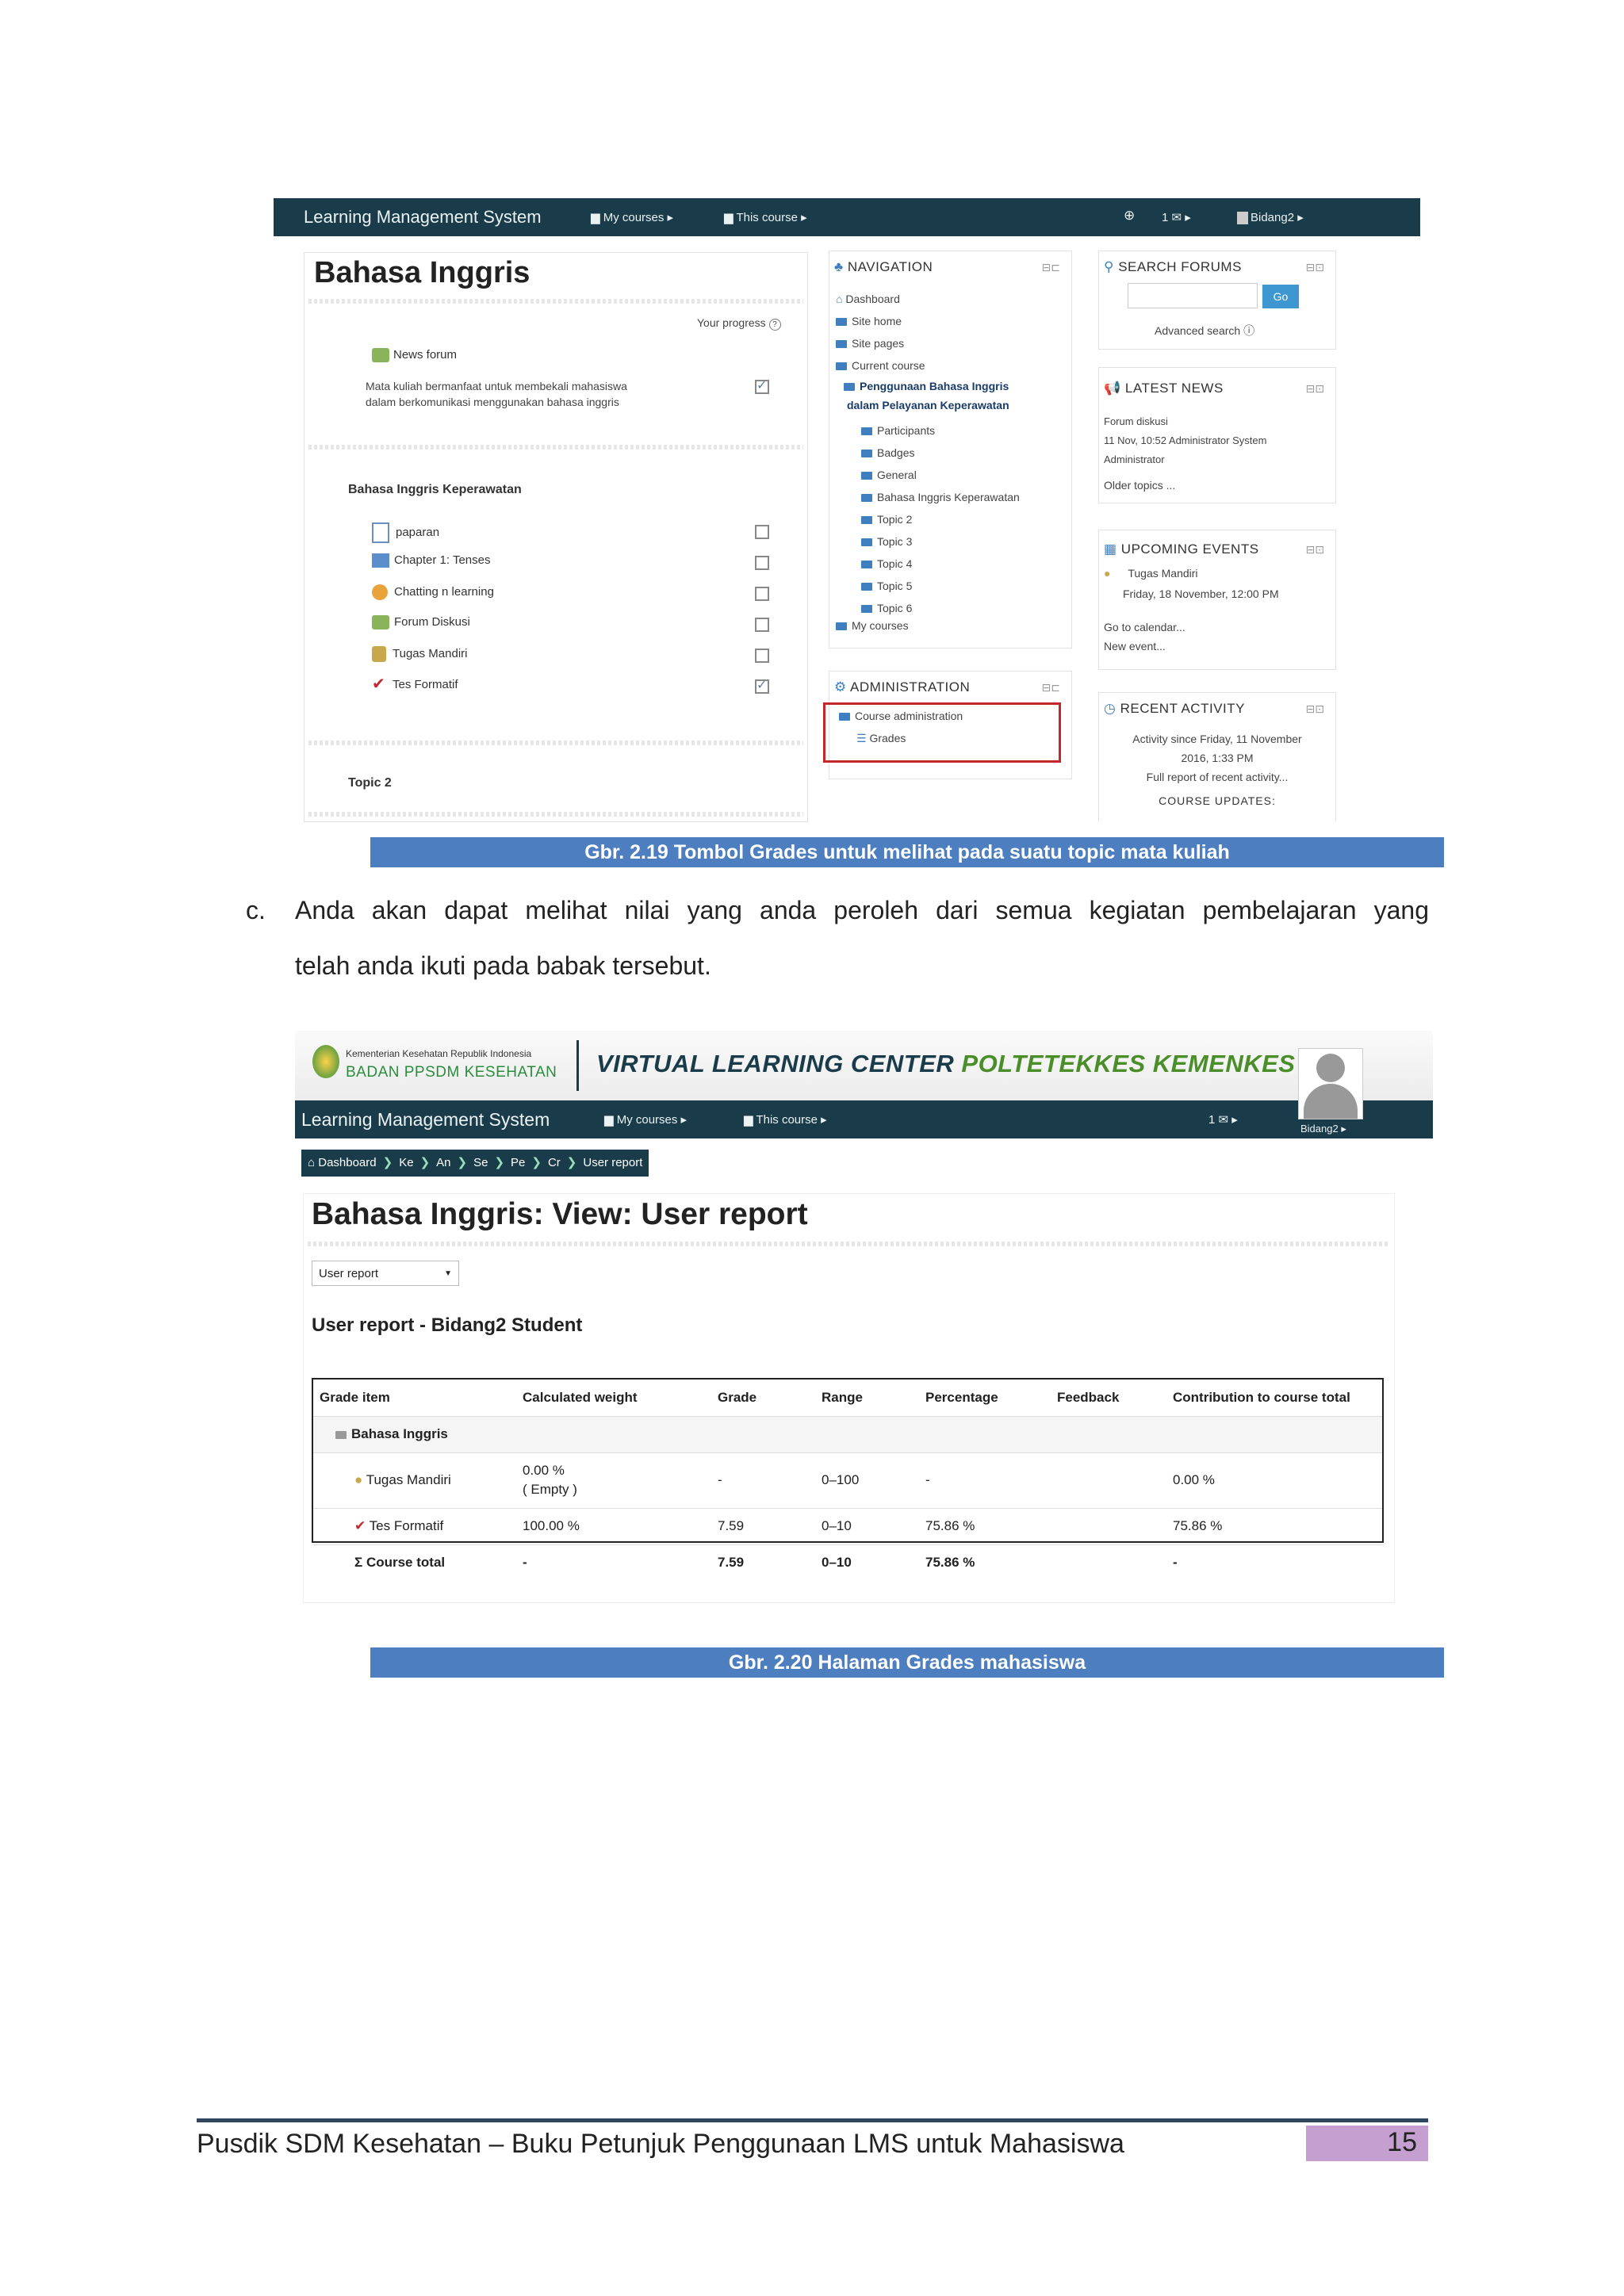 This screenshot has width=1624, height=2296. What do you see at coordinates (1277, 218) in the screenshot?
I see `user-menu-label: Bidang2 ▸` at bounding box center [1277, 218].